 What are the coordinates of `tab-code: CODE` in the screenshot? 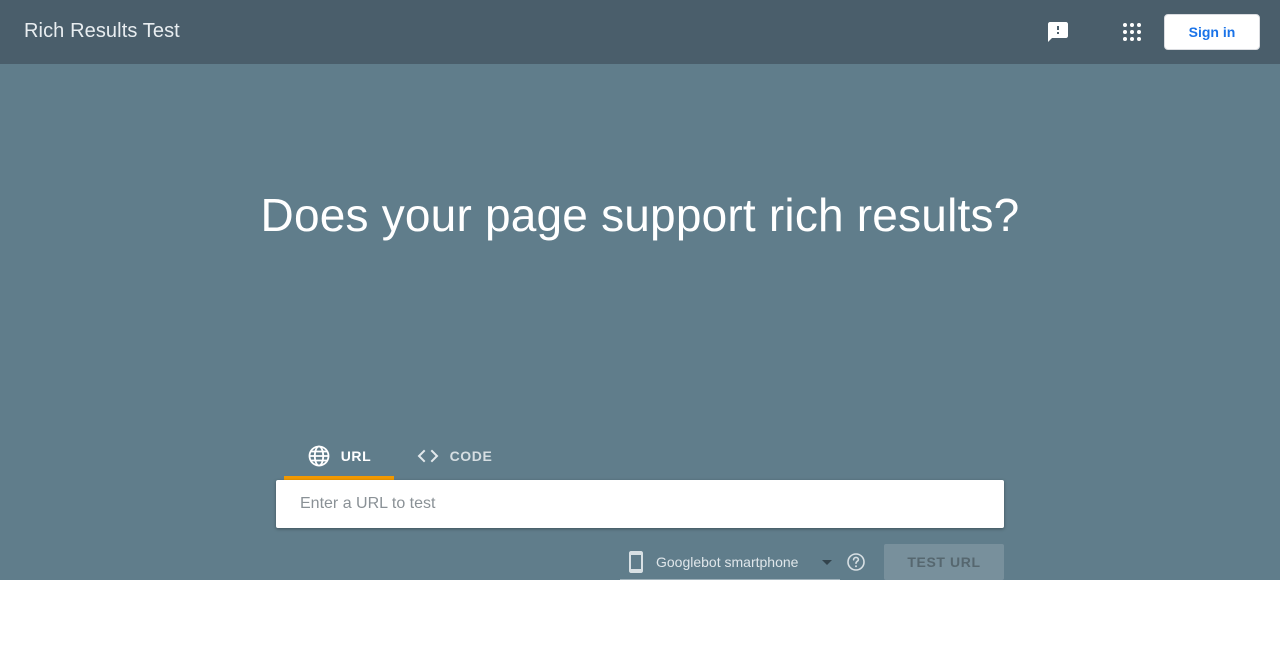 It's located at (454, 456).